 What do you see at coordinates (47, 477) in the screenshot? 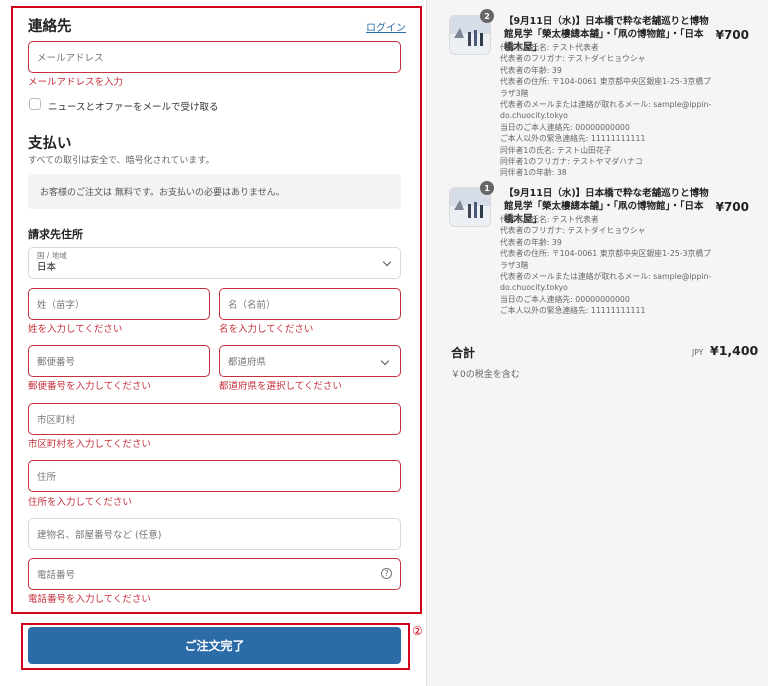
I see `address-placeholder: 住所` at bounding box center [47, 477].